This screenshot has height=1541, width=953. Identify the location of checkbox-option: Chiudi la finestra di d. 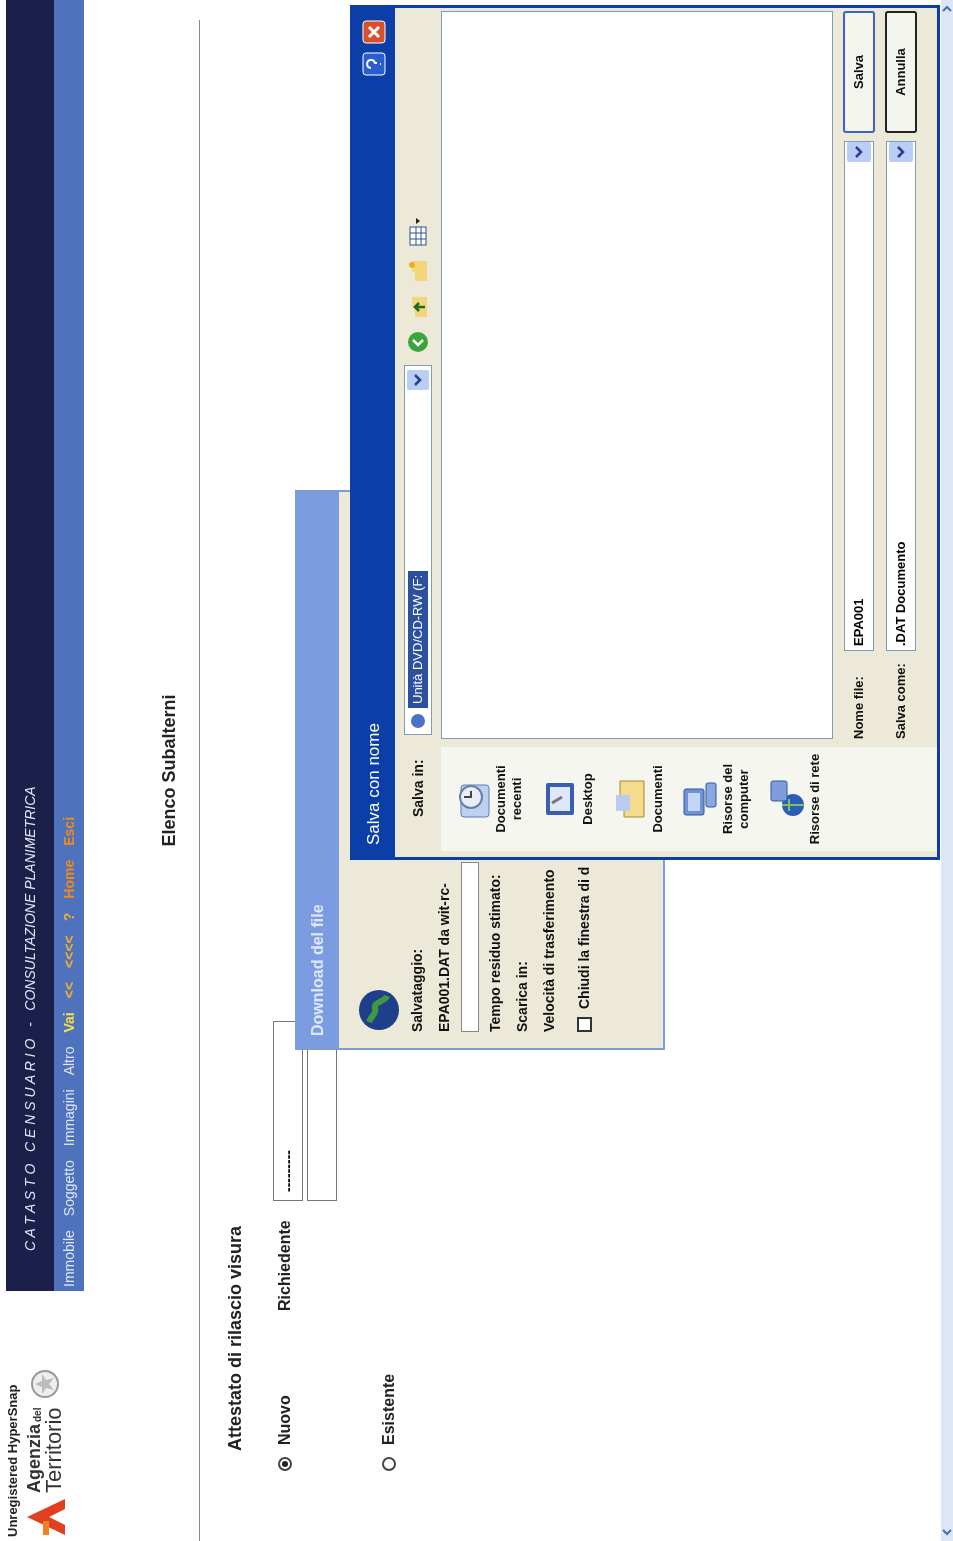
(584, 949).